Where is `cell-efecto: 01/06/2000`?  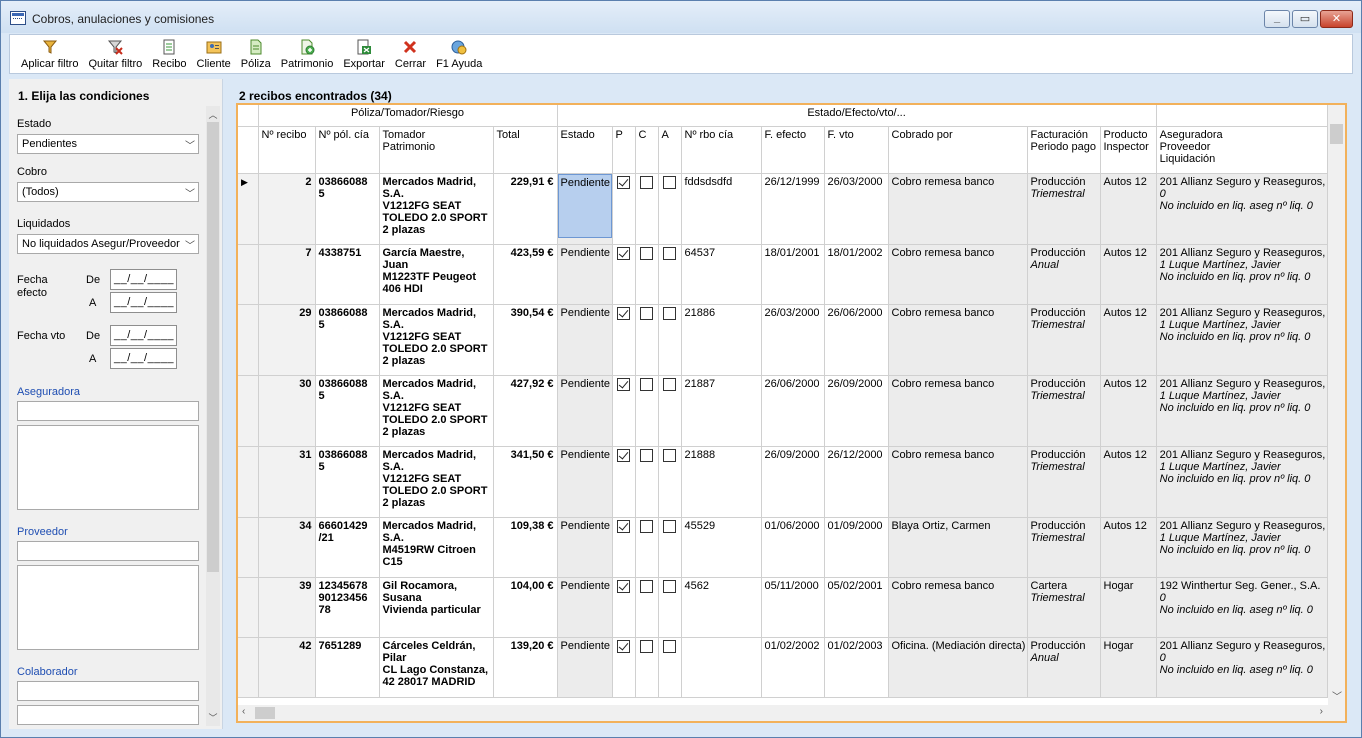 cell-efecto: 01/06/2000 is located at coordinates (793, 547).